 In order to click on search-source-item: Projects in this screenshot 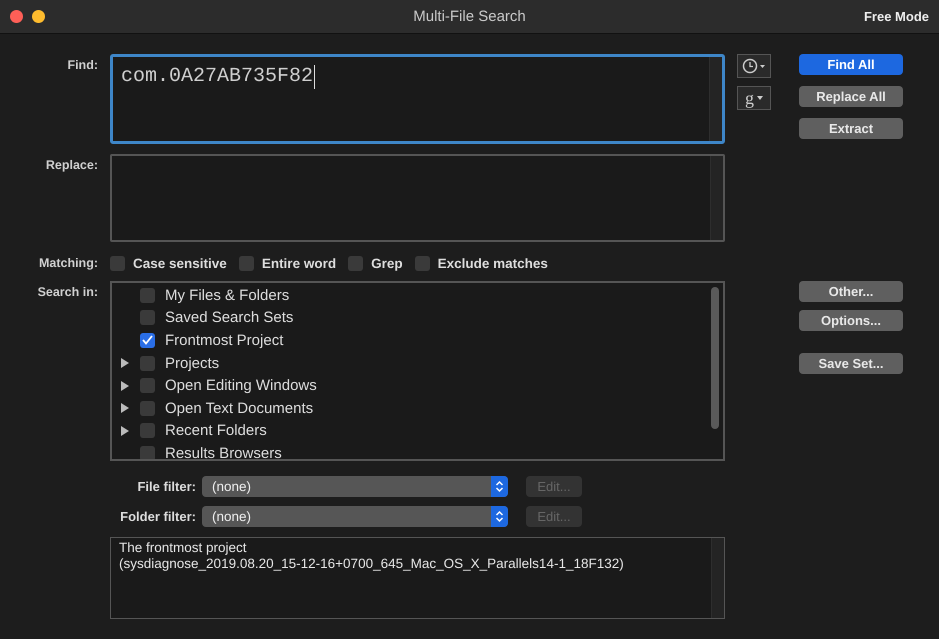, I will do `click(192, 363)`.